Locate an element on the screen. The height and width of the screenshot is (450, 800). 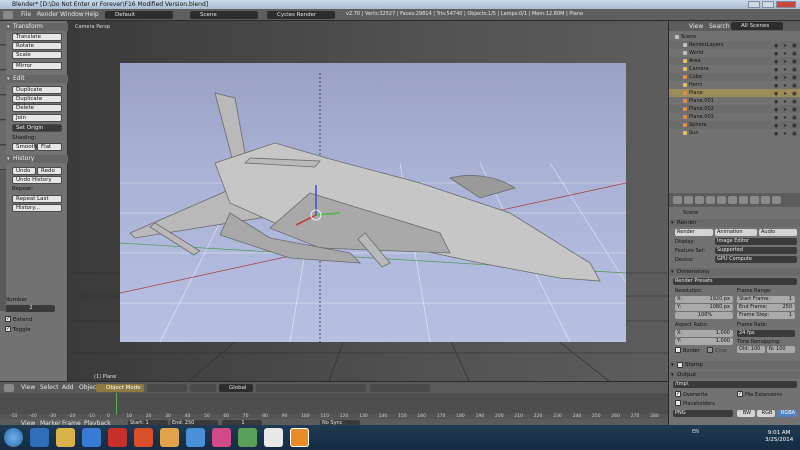
language-indicator: EN is located at coordinates (695, 432).